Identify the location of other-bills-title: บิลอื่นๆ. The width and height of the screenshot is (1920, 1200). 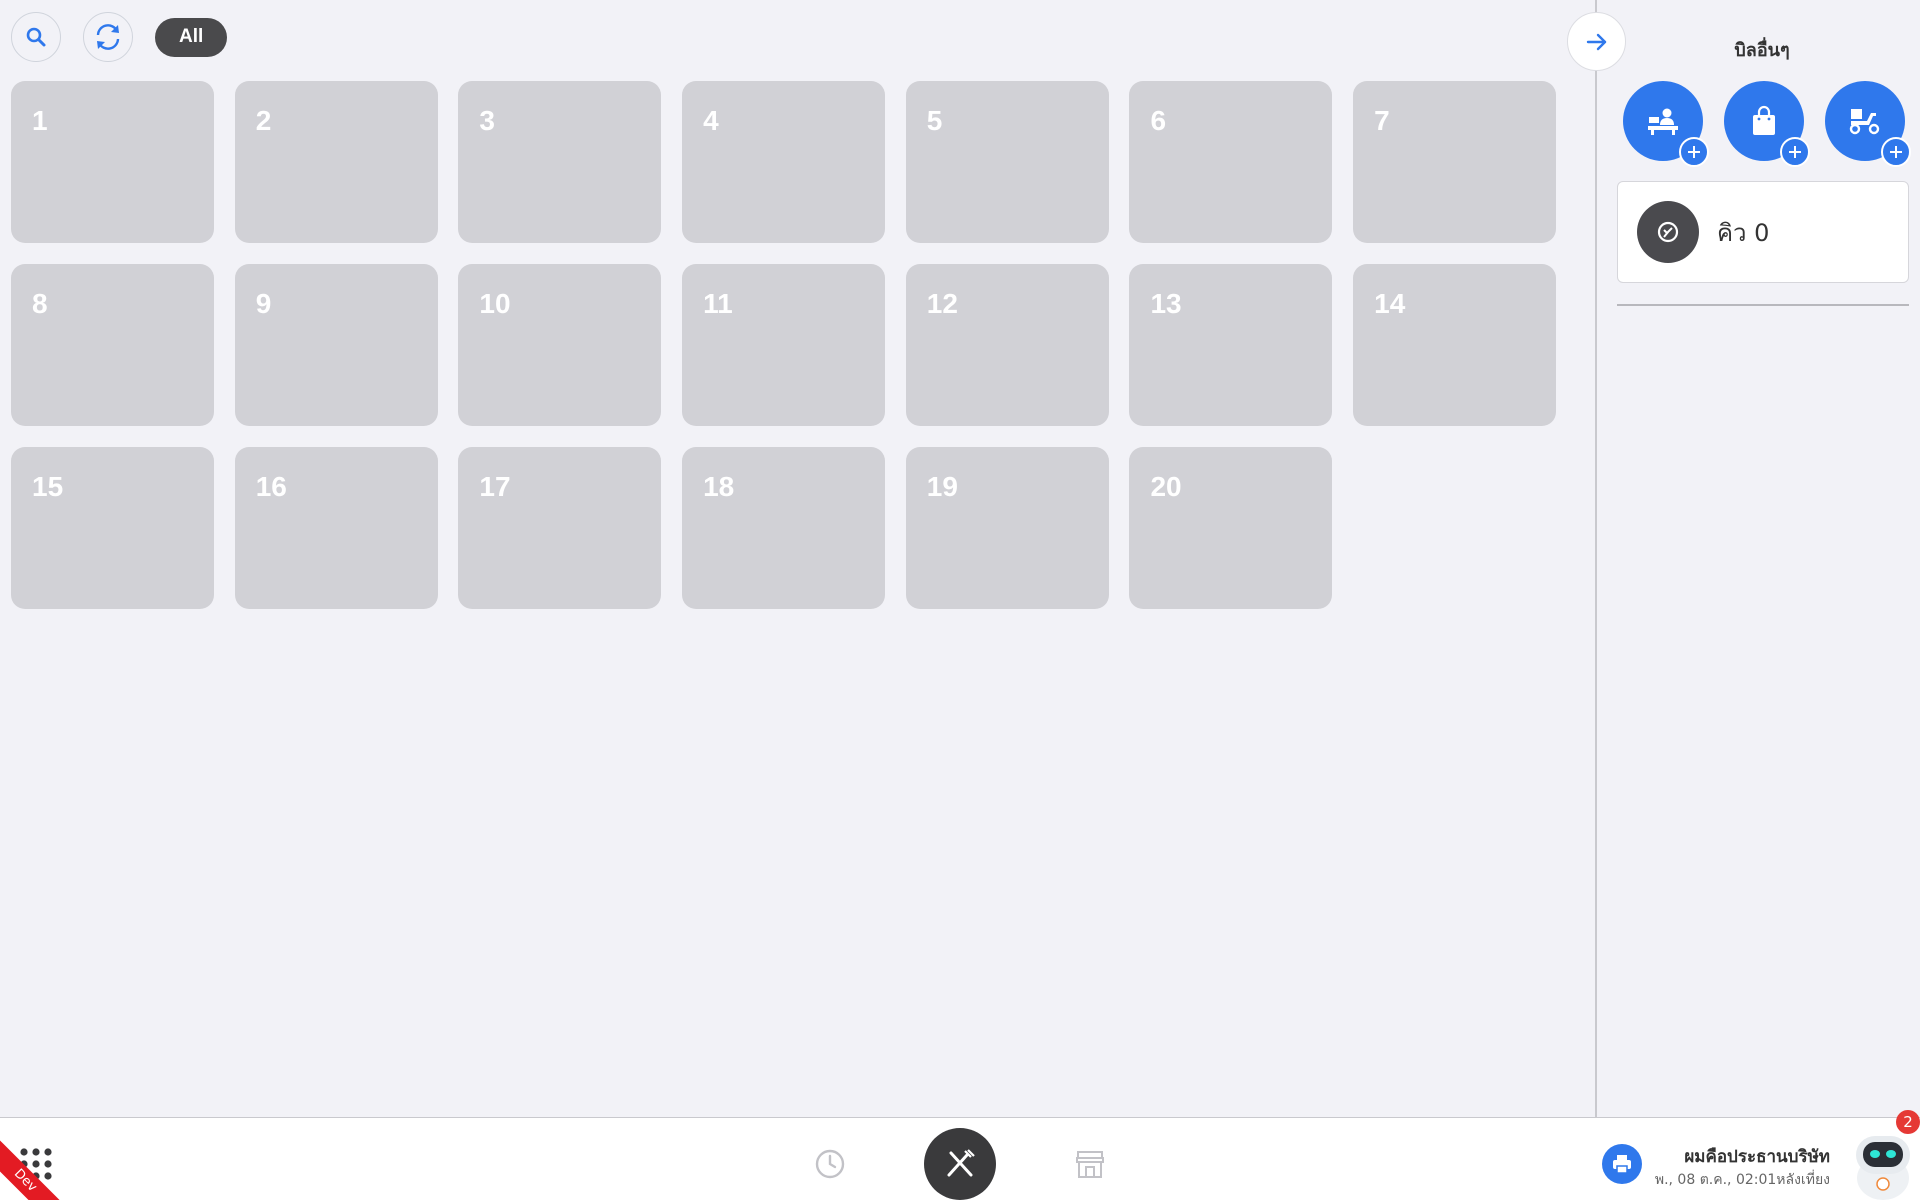
(1762, 50).